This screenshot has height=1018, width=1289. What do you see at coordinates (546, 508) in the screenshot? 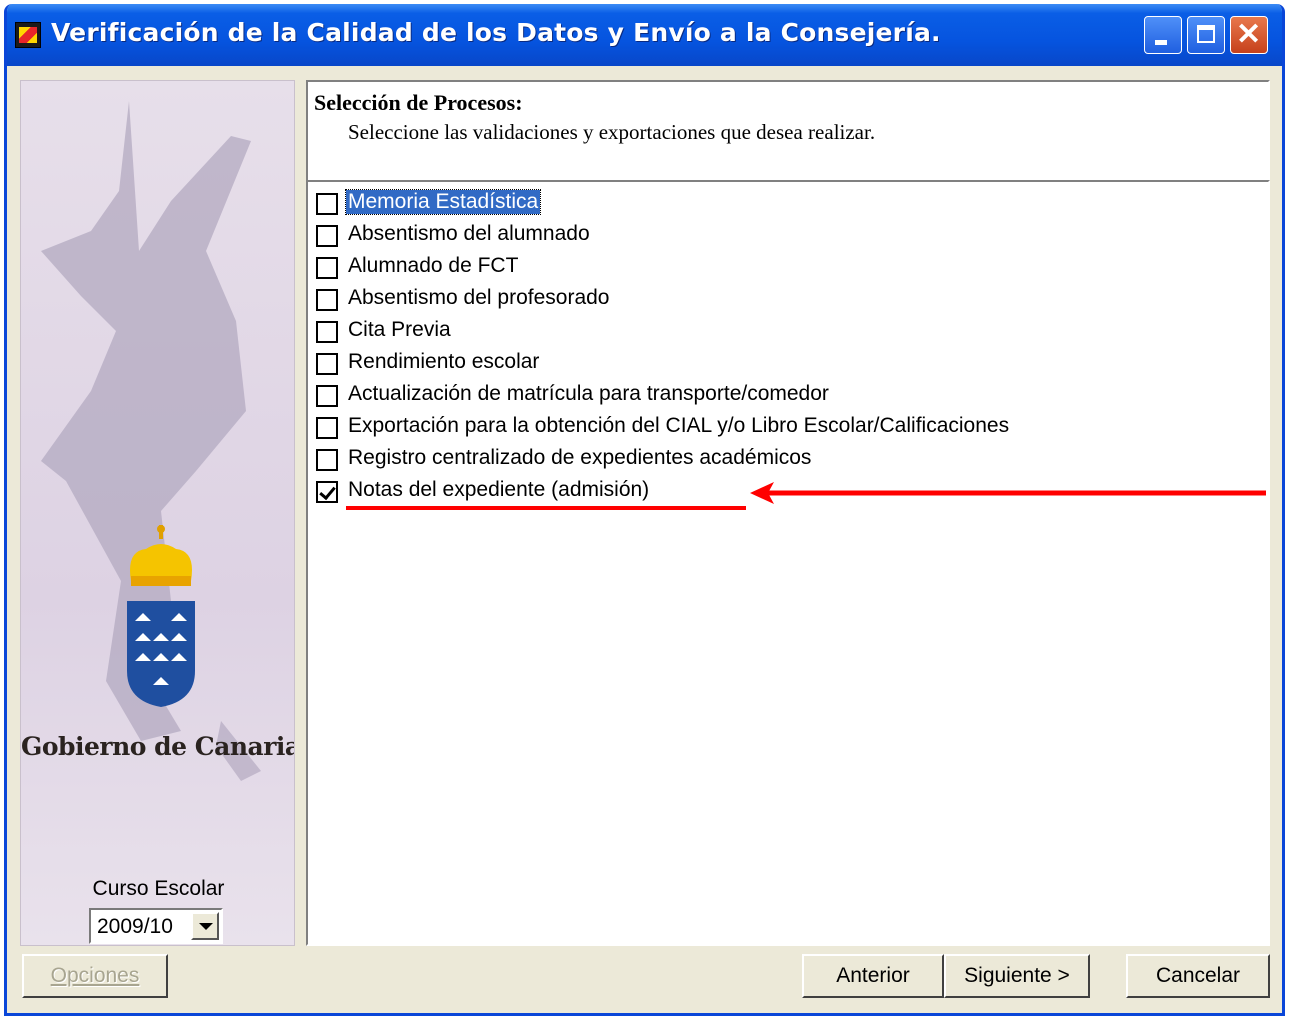
I see `annotation-underline` at bounding box center [546, 508].